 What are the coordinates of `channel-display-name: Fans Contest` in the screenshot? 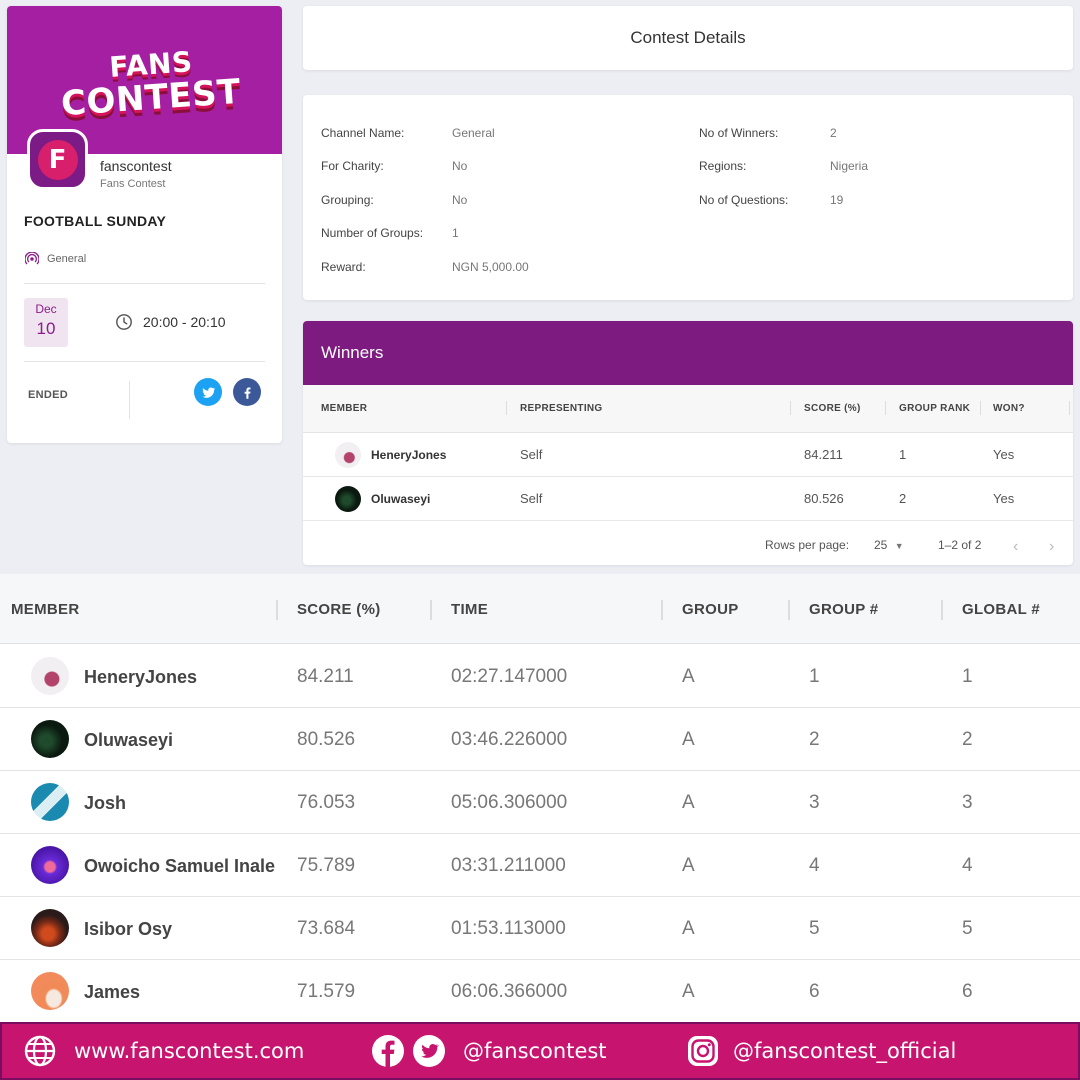 It's located at (133, 184).